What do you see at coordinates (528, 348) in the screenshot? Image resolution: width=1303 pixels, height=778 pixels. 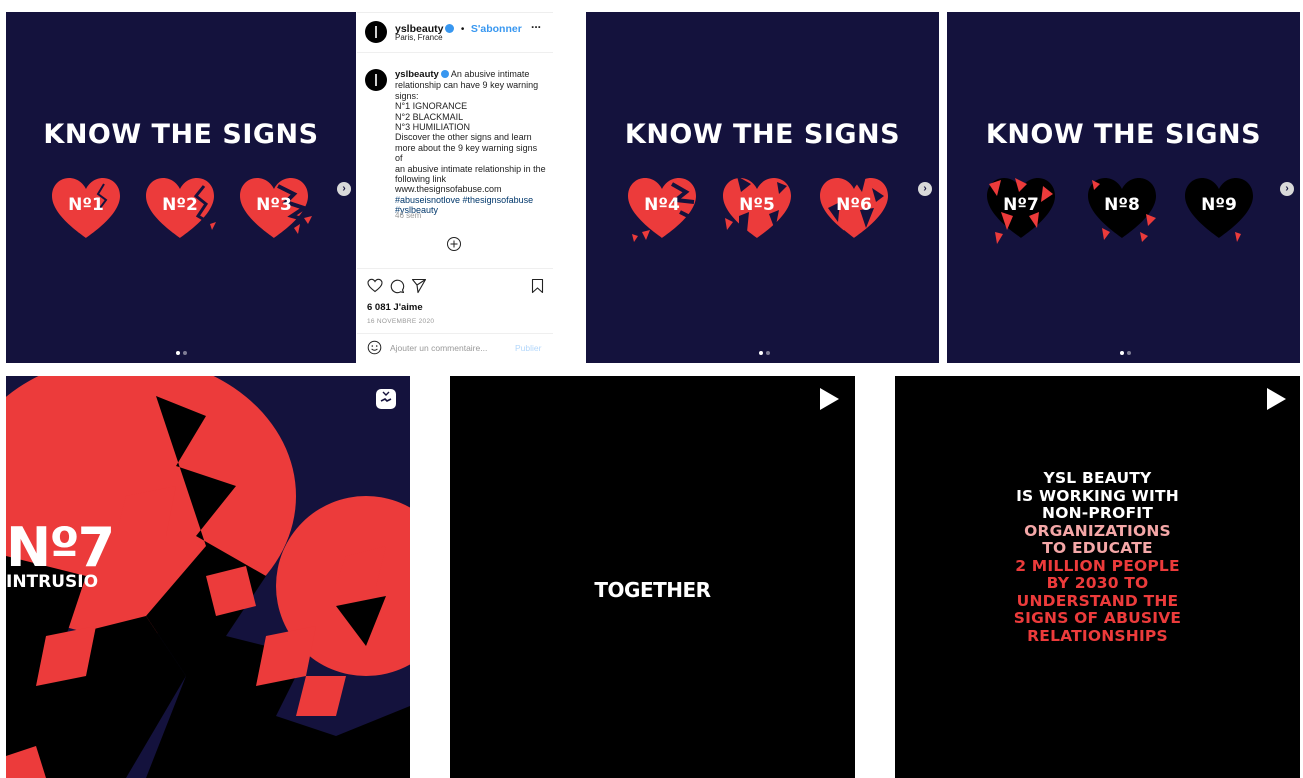 I see `publish-button: Publier` at bounding box center [528, 348].